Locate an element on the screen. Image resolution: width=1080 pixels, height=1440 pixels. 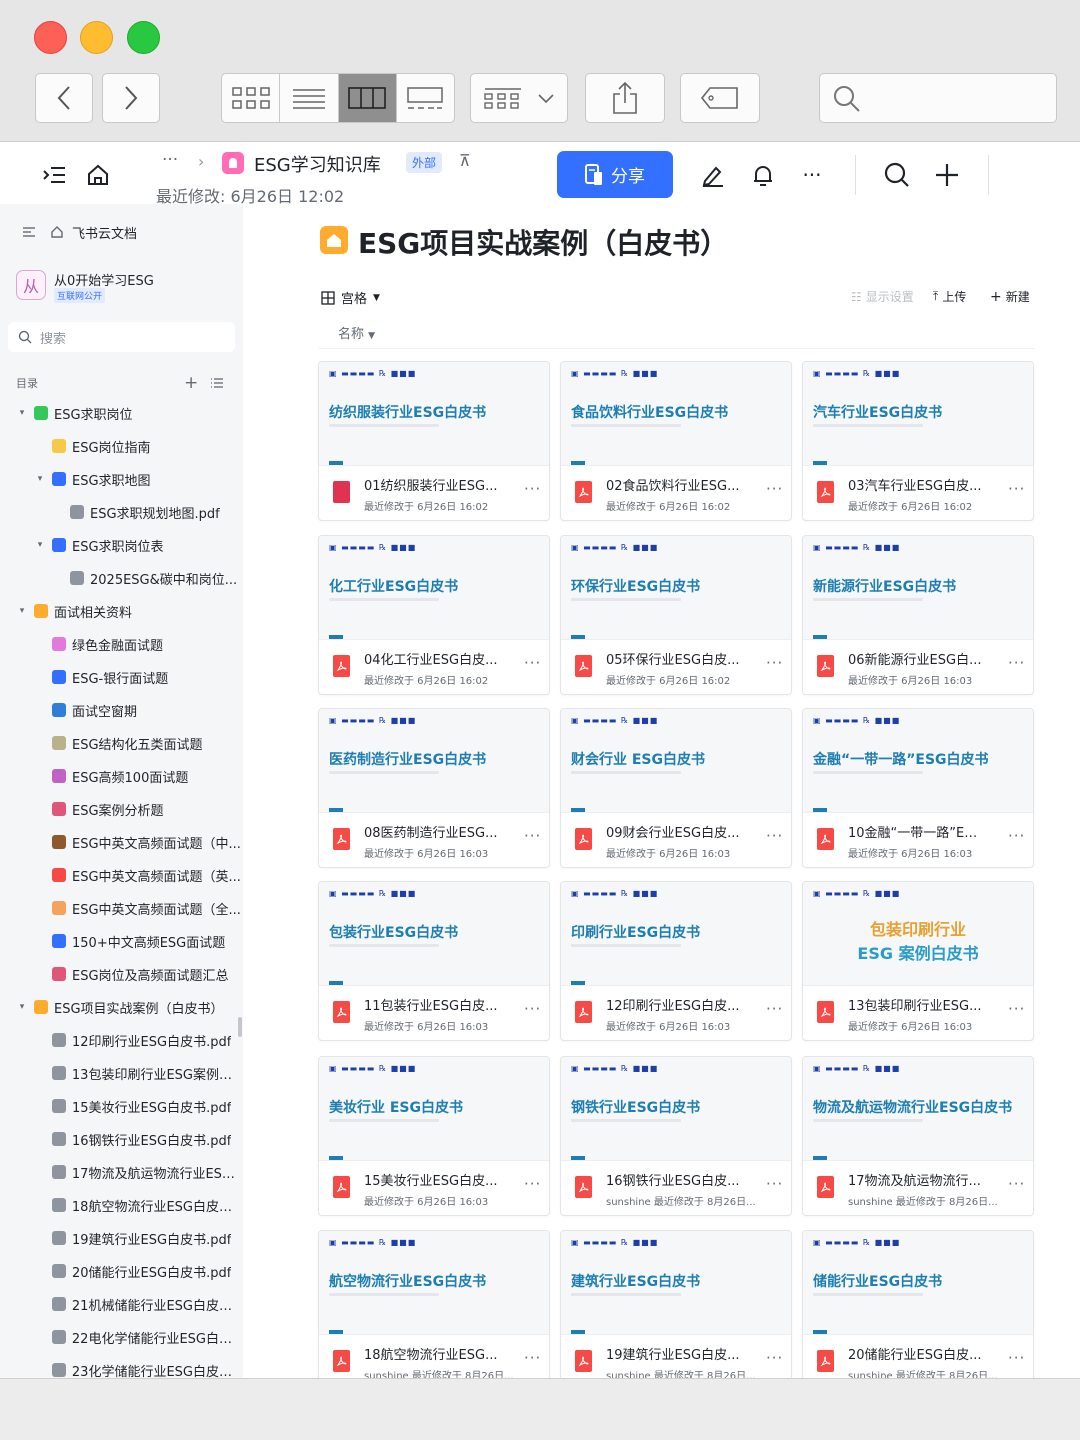
icon-view-button is located at coordinates (251, 98).